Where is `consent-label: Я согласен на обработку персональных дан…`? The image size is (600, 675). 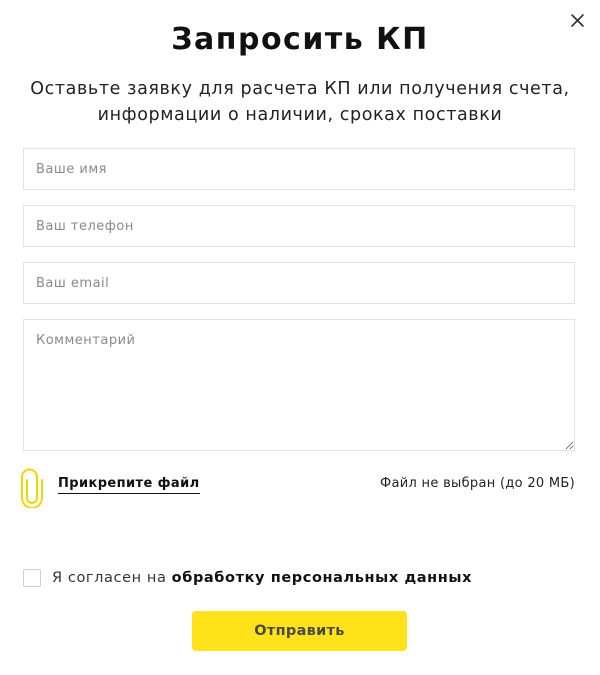 consent-label: Я согласен на обработку персональных дан… is located at coordinates (262, 578).